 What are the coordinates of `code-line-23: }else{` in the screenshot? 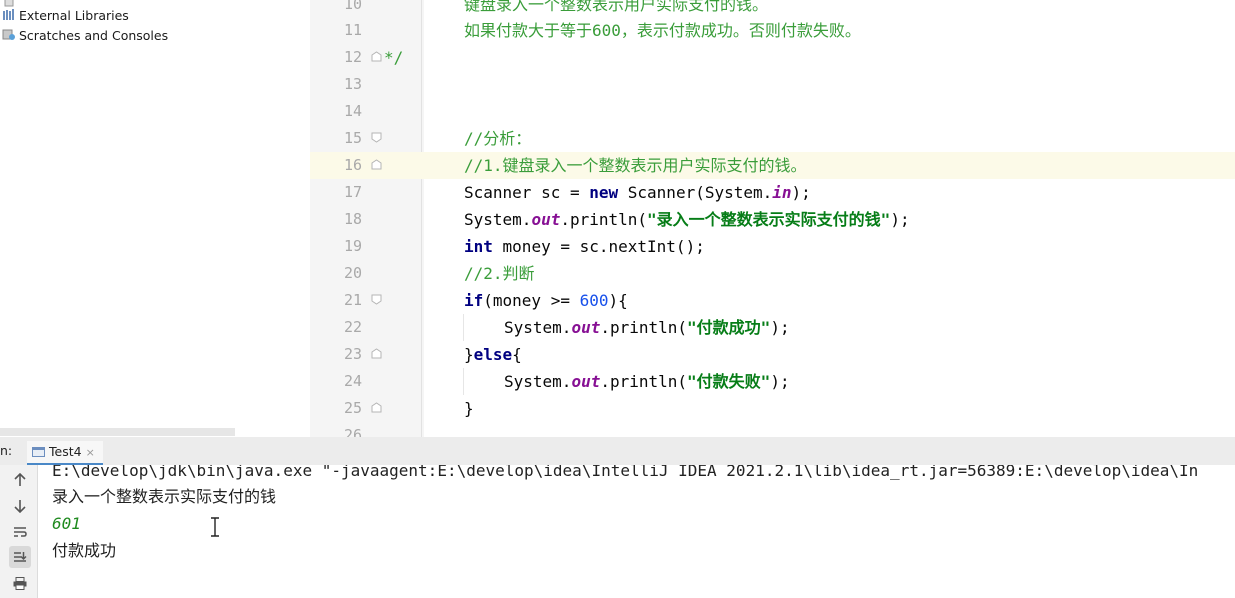 It's located at (493, 354).